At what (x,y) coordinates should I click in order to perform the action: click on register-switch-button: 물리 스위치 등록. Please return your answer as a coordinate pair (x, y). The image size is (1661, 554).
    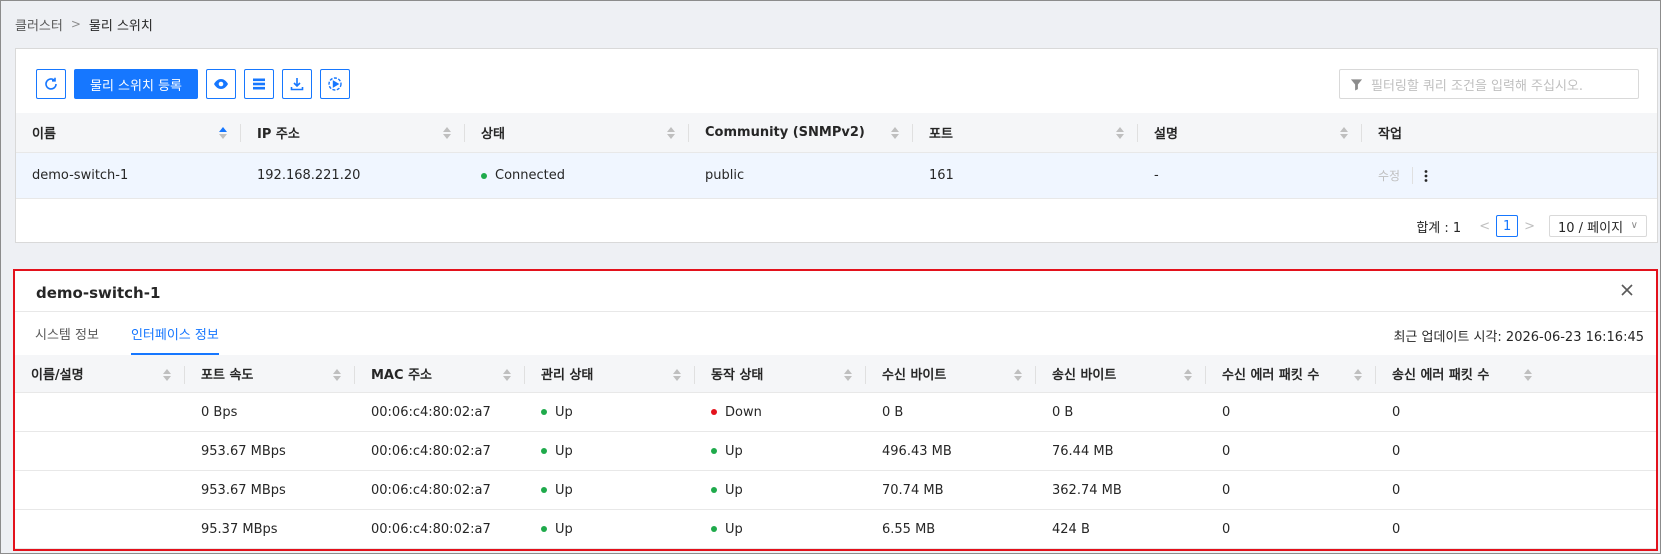
    Looking at the image, I should click on (136, 84).